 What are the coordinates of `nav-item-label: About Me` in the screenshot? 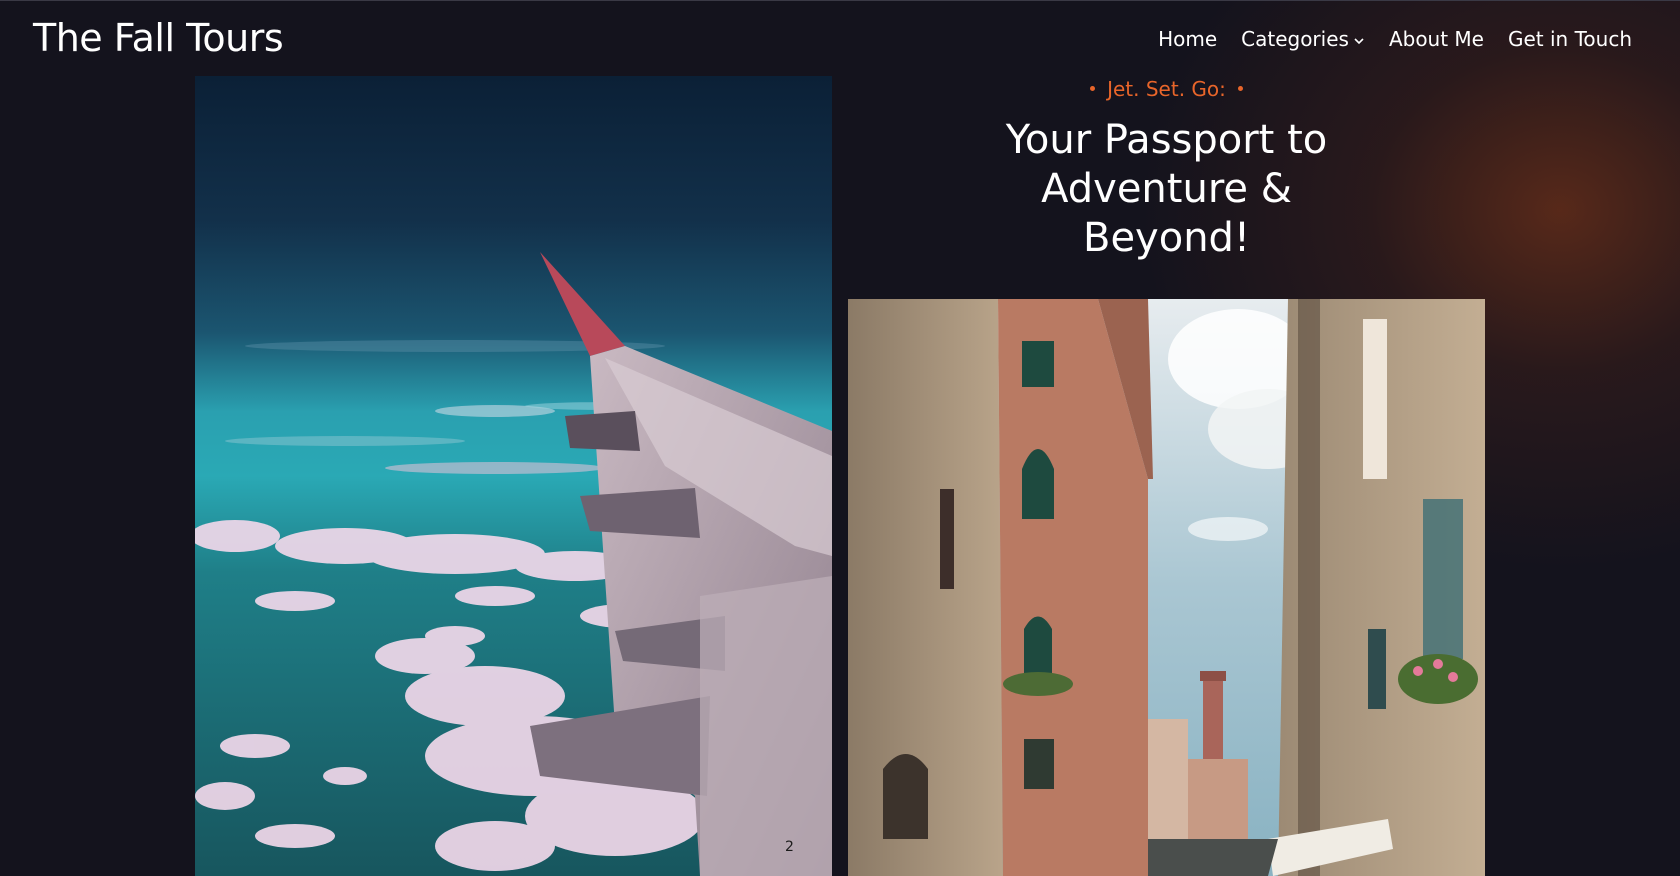 It's located at (1436, 39).